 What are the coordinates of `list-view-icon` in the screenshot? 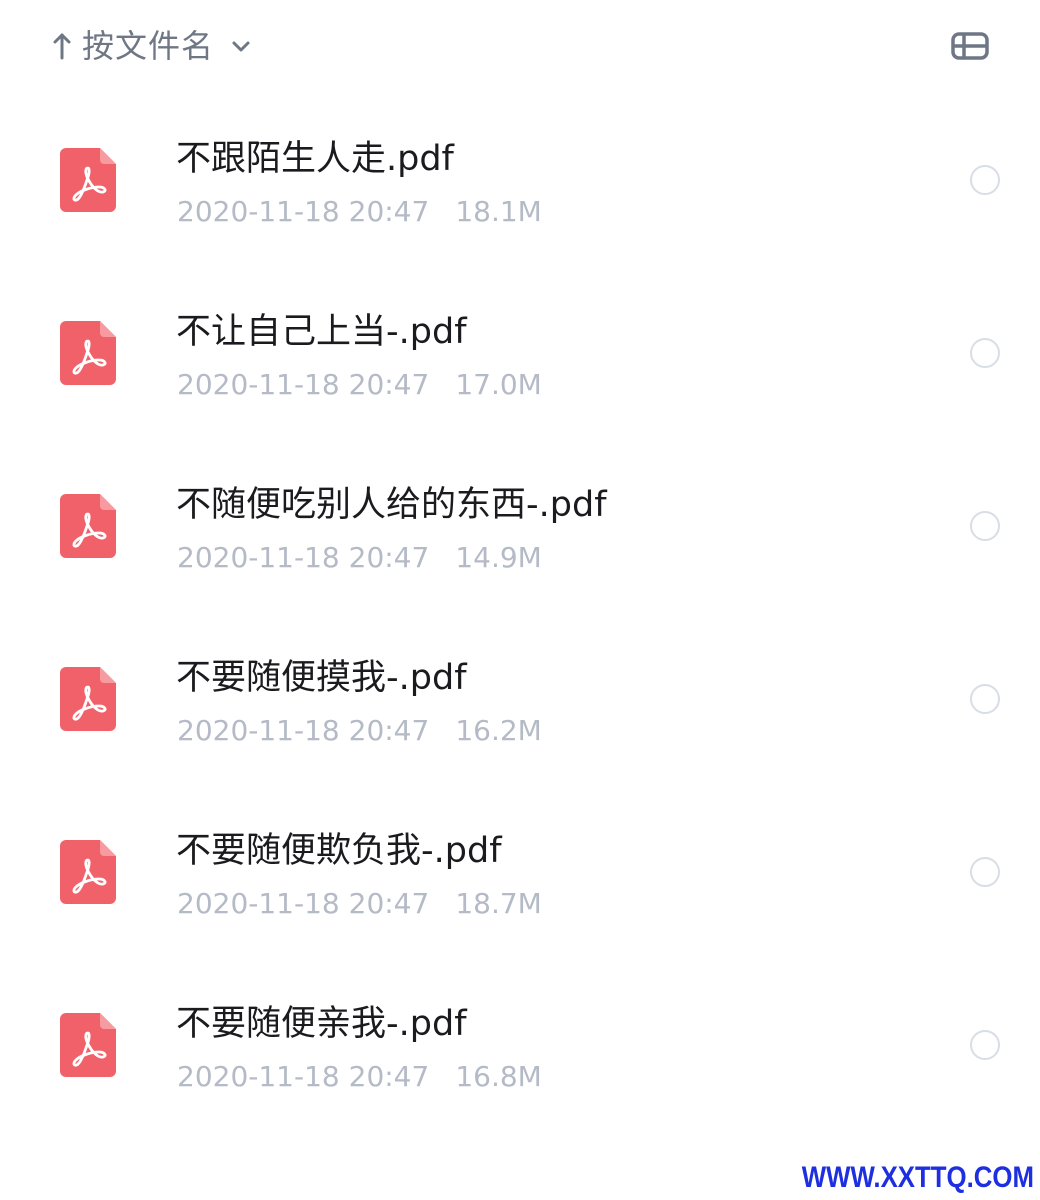 It's located at (970, 46).